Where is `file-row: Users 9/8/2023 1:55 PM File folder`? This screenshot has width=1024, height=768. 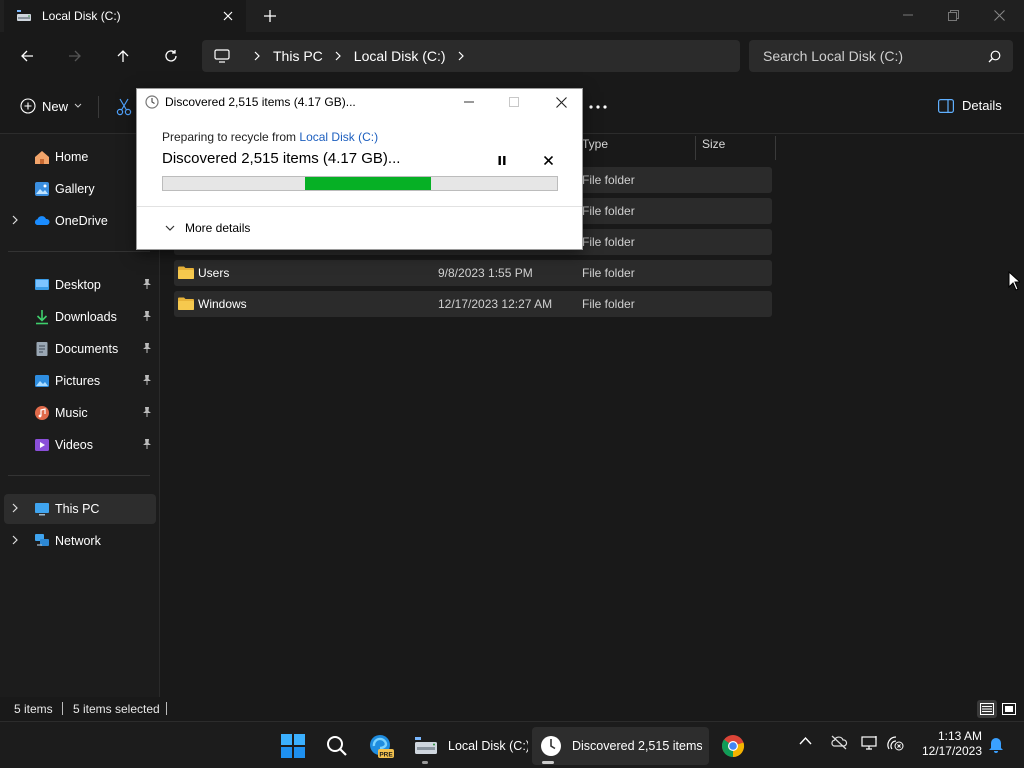 file-row: Users 9/8/2023 1:55 PM File folder is located at coordinates (473, 273).